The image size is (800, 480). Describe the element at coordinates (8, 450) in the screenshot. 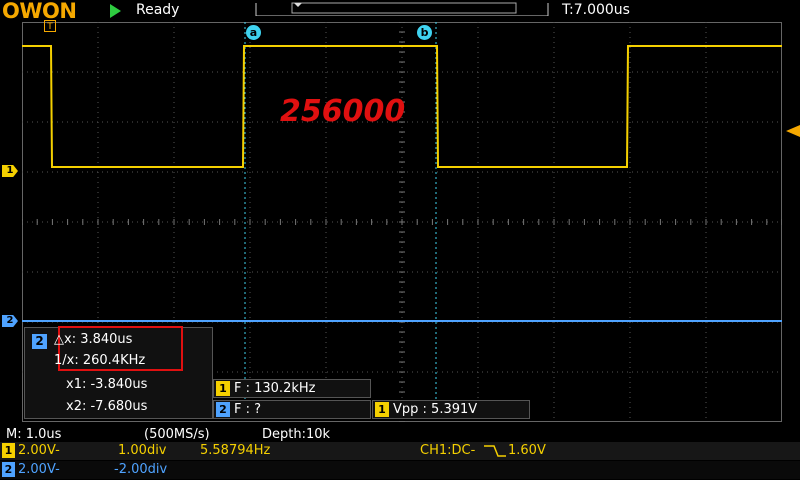

I see `ch1-badge: 1` at that location.